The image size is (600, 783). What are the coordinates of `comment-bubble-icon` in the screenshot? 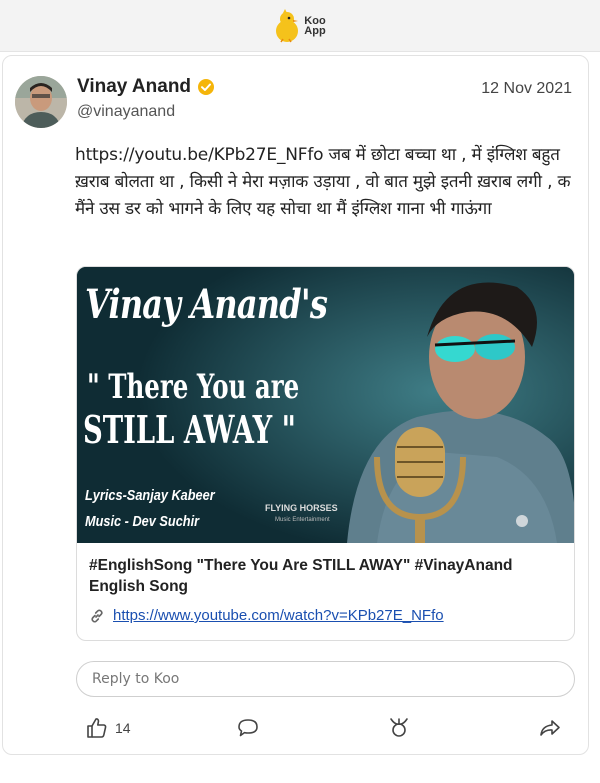 It's located at (248, 728).